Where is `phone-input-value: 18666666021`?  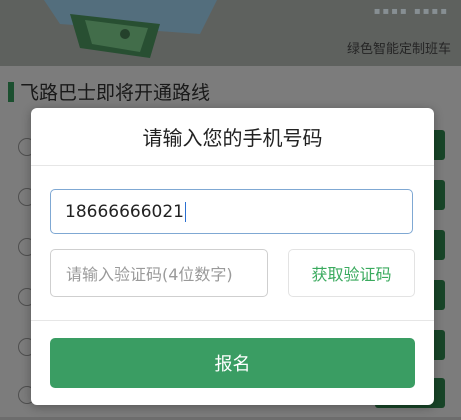
phone-input-value: 18666666021 is located at coordinates (124, 211).